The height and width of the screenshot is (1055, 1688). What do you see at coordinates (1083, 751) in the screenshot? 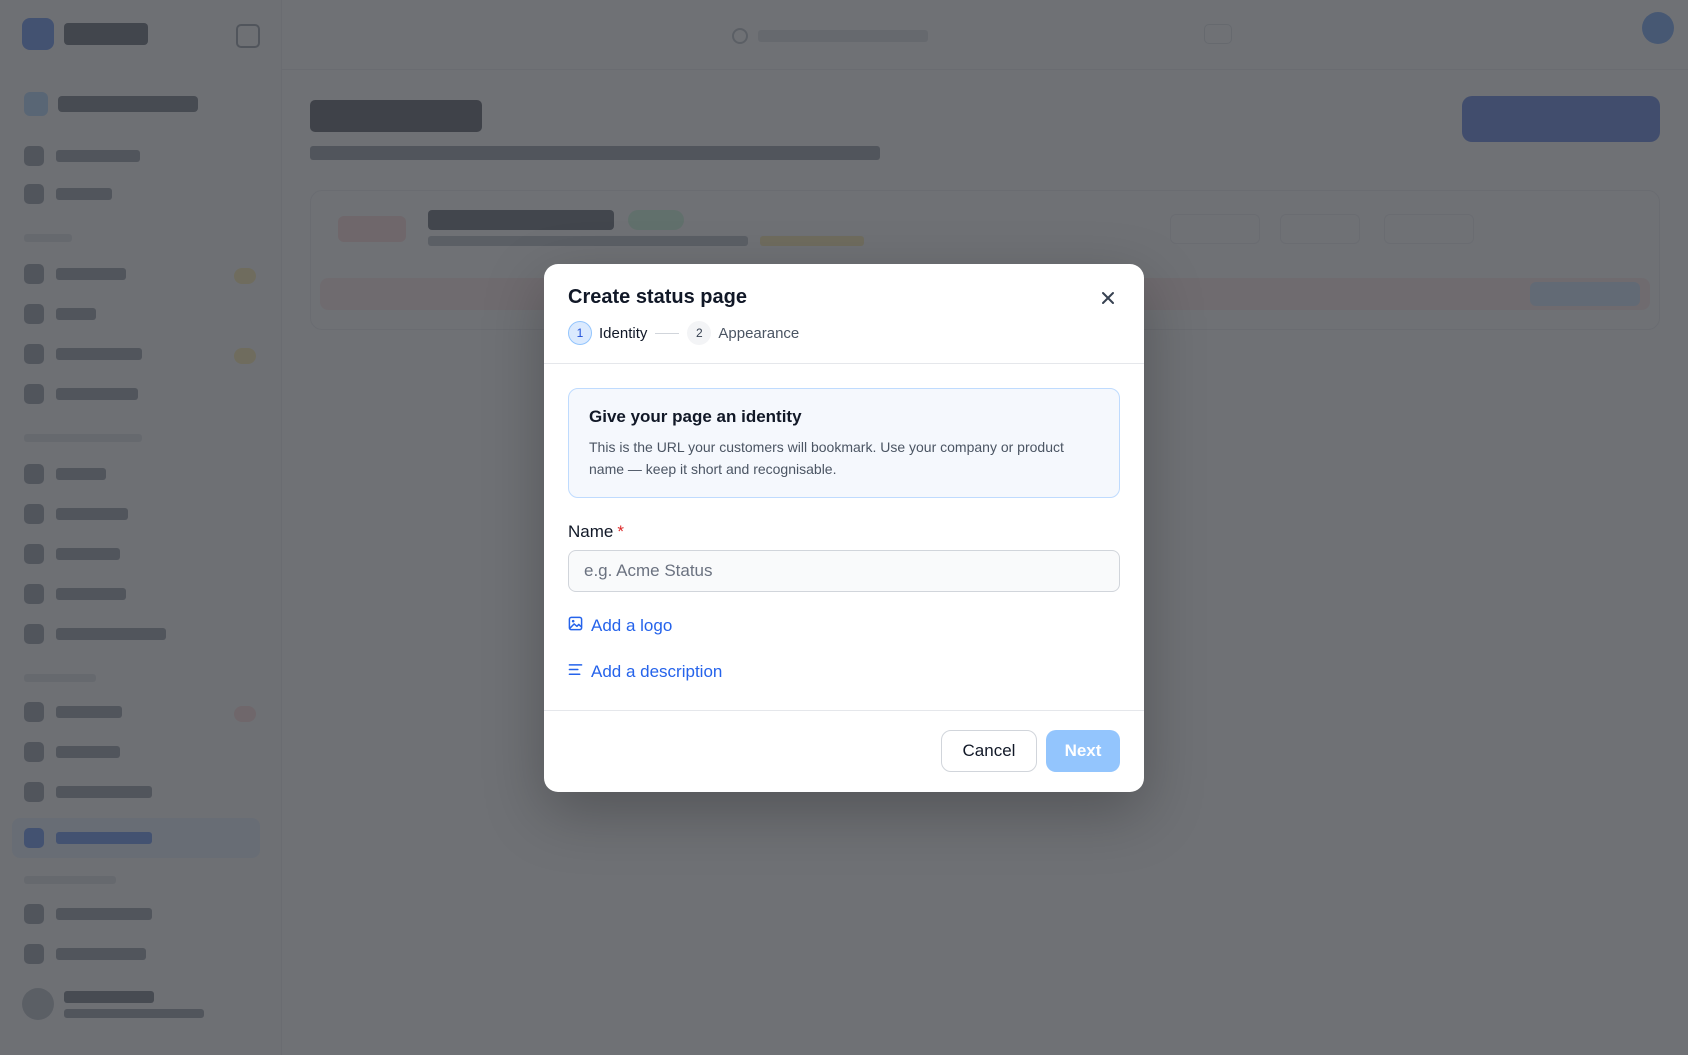
I see `next-button: Next` at bounding box center [1083, 751].